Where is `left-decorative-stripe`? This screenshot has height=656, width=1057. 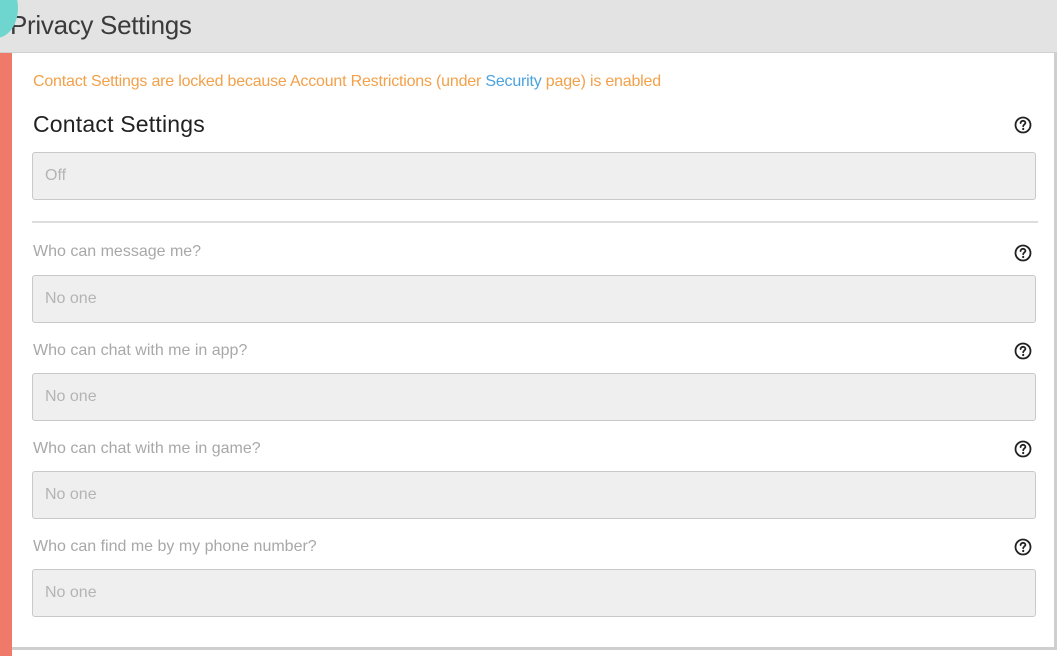
left-decorative-stripe is located at coordinates (6, 328).